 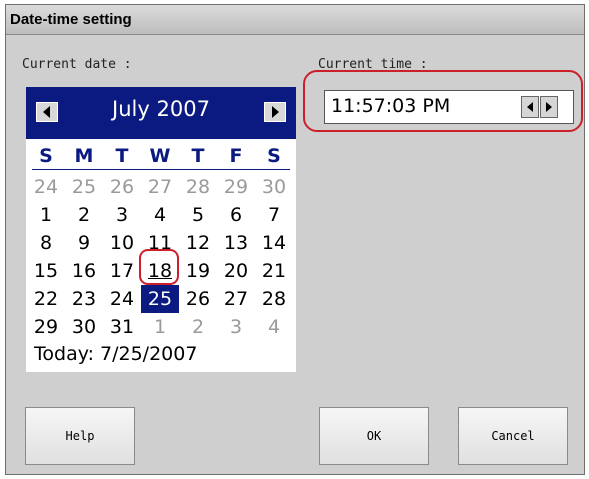 I want to click on calendar-day: 13, so click(x=236, y=243).